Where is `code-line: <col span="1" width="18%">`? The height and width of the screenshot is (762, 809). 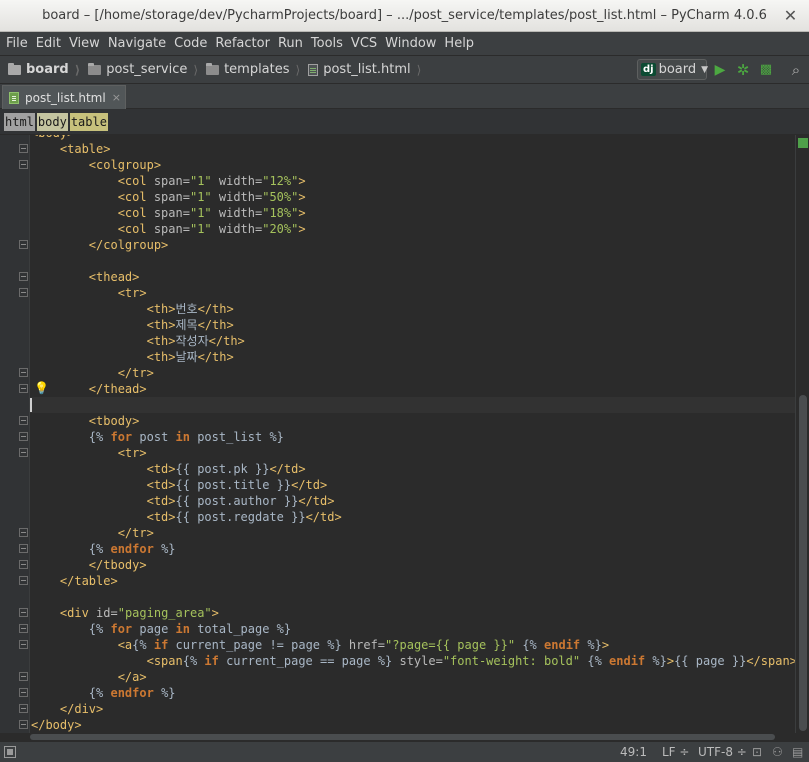 code-line: <col span="1" width="18%"> is located at coordinates (412, 213).